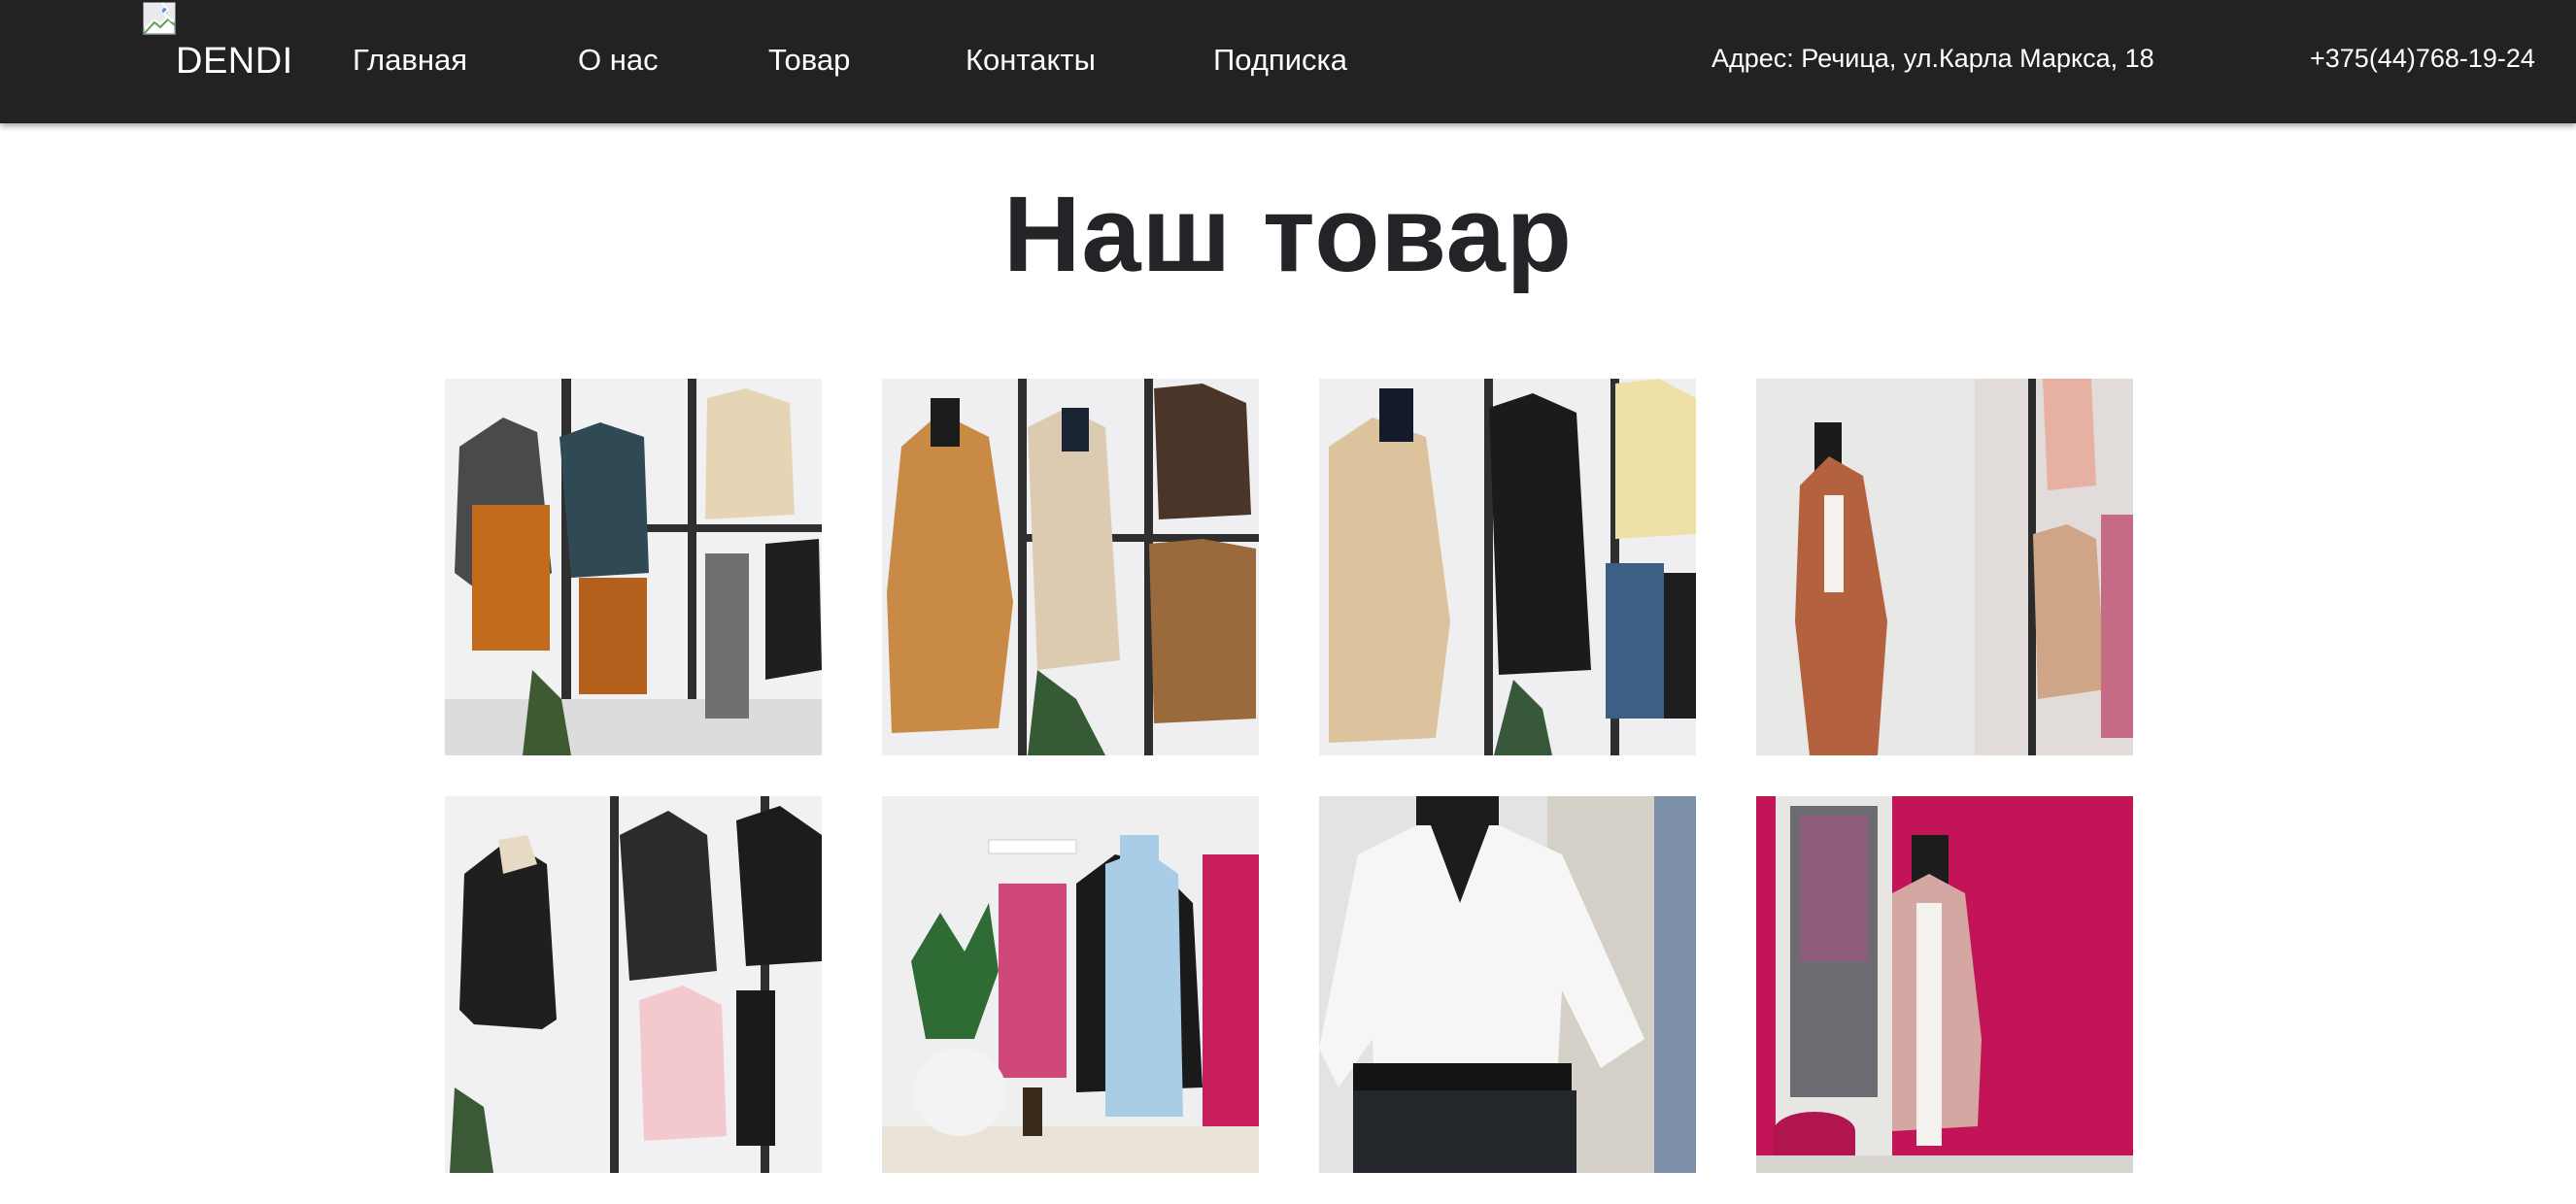 Image resolution: width=2576 pixels, height=1204 pixels. I want to click on nav-link-home: Главная, so click(410, 61).